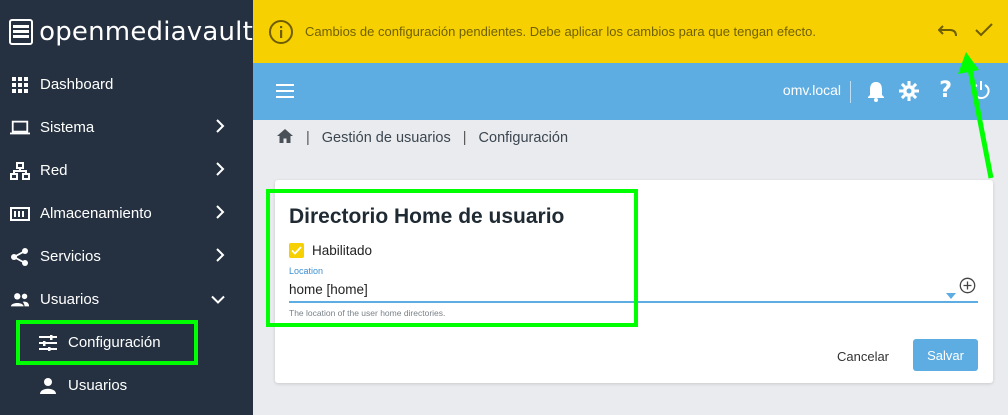  What do you see at coordinates (126, 256) in the screenshot?
I see `sidebar-item-servicios: Servicios` at bounding box center [126, 256].